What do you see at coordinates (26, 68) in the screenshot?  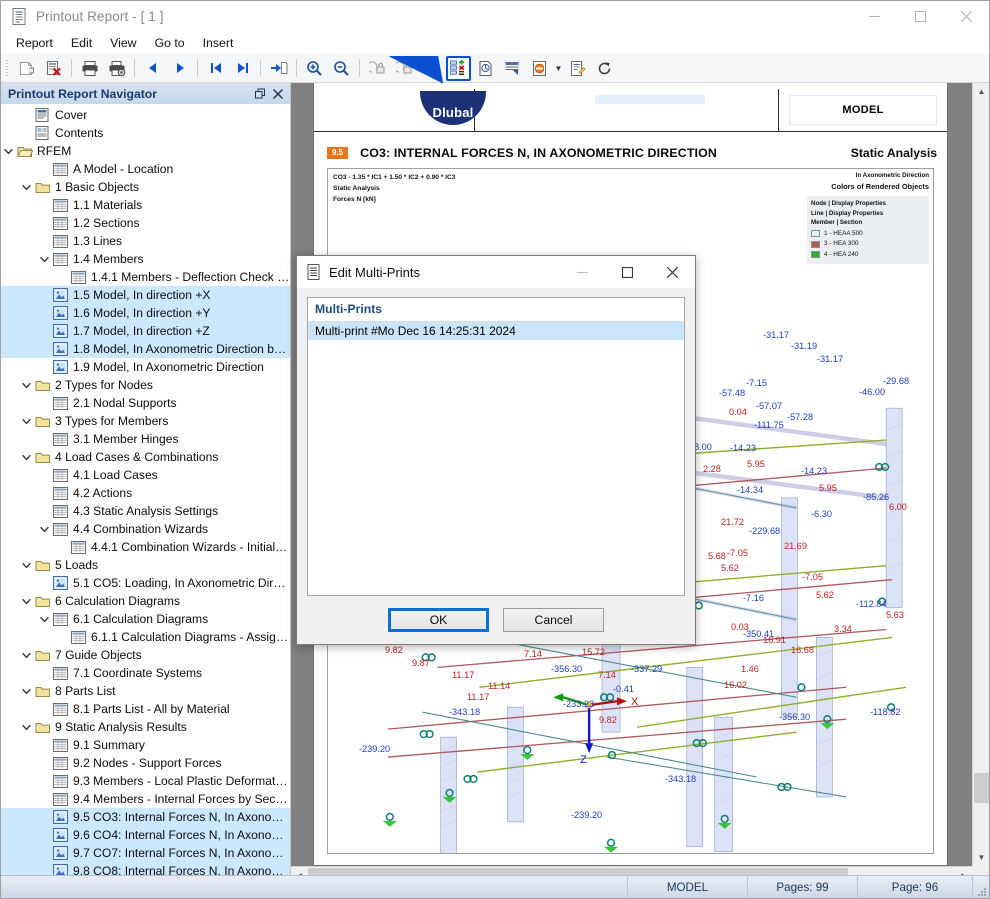 I see `print-preview-icon` at bounding box center [26, 68].